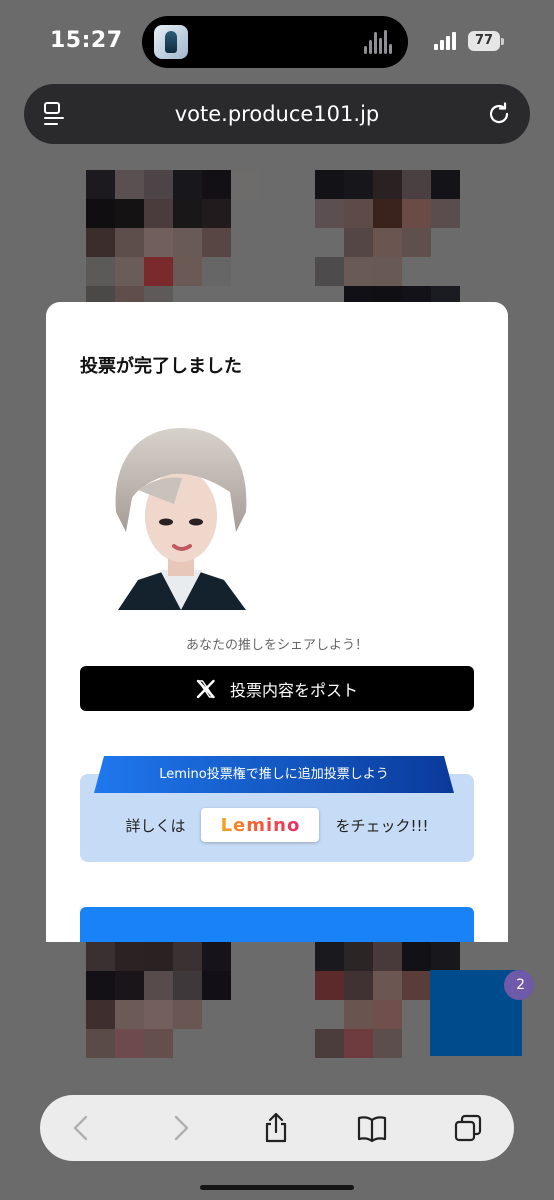 The image size is (554, 1200). I want to click on lemino-prefix-text: 詳しくは, so click(155, 825).